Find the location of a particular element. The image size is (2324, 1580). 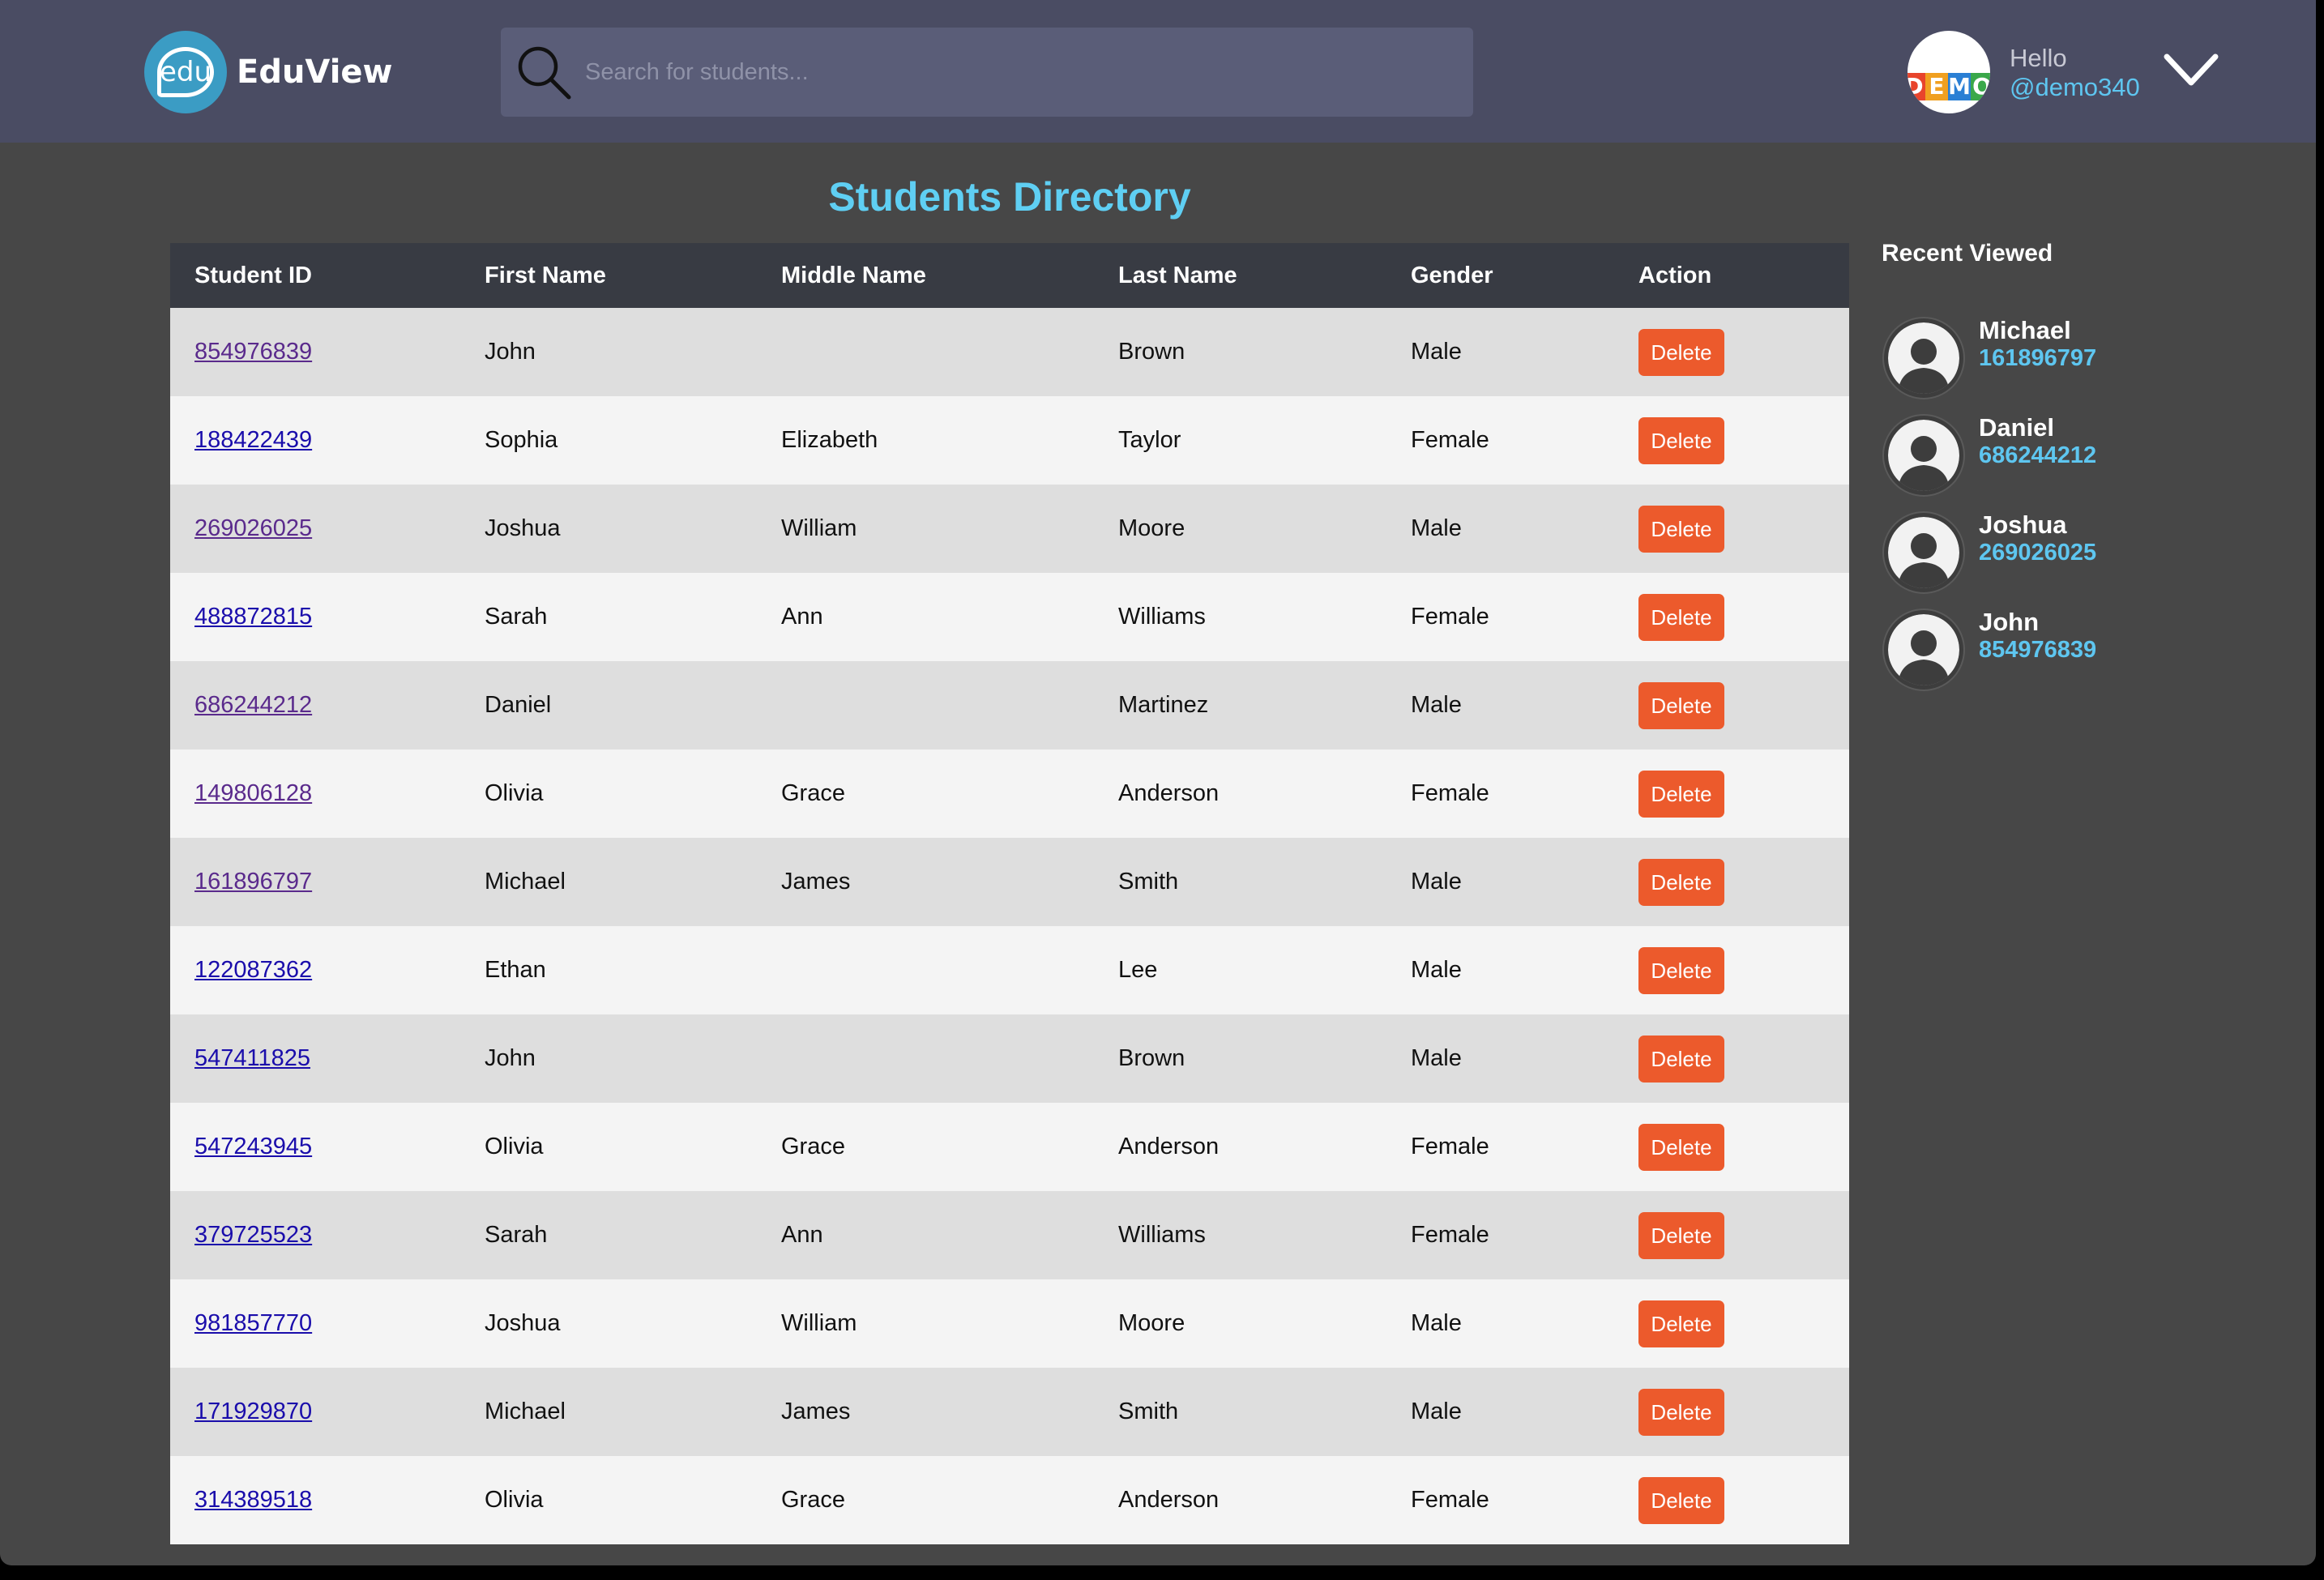

middle-name-cell: Elizabeth is located at coordinates (829, 440).